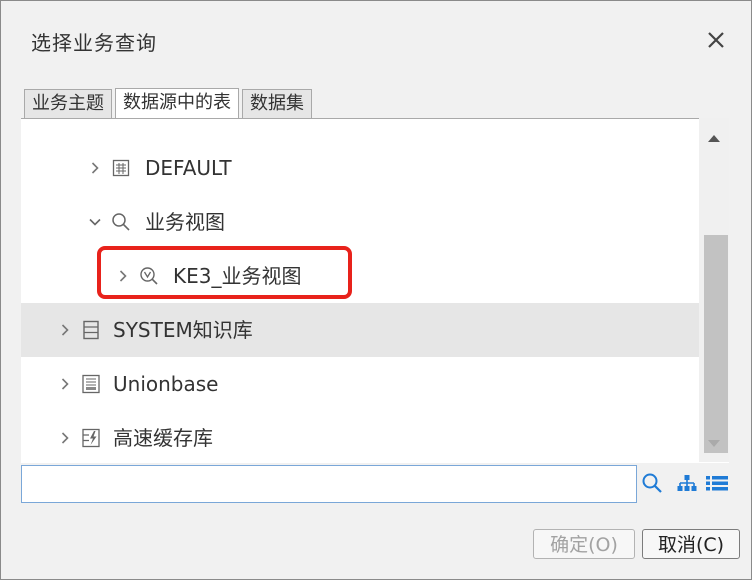 The width and height of the screenshot is (752, 580). Describe the element at coordinates (95, 222) in the screenshot. I see `chevron-down-icon` at that location.